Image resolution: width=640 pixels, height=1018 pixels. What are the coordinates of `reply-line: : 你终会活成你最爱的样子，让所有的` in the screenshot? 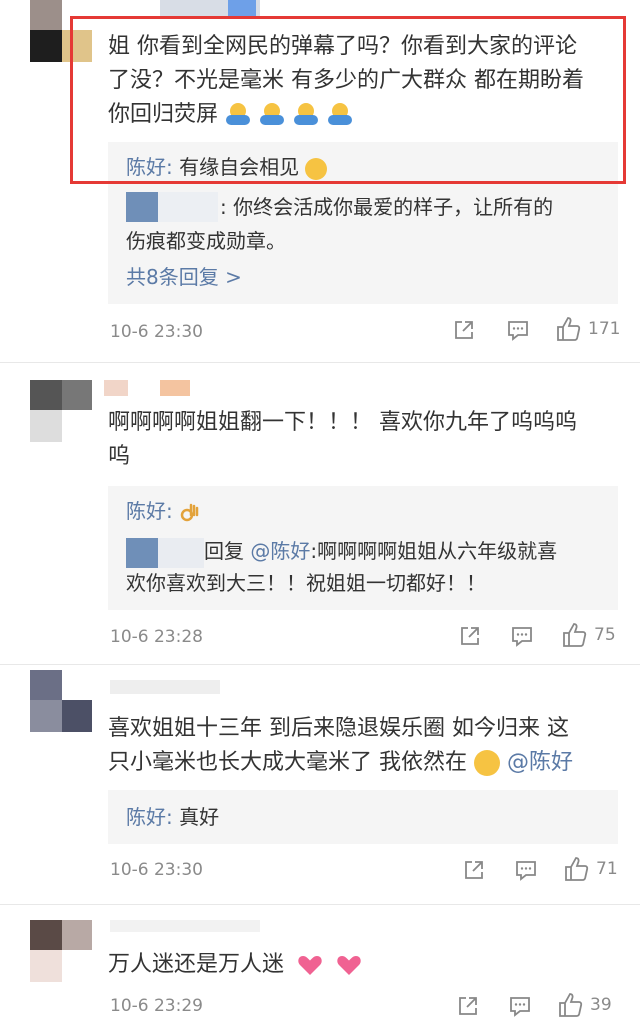 It's located at (387, 207).